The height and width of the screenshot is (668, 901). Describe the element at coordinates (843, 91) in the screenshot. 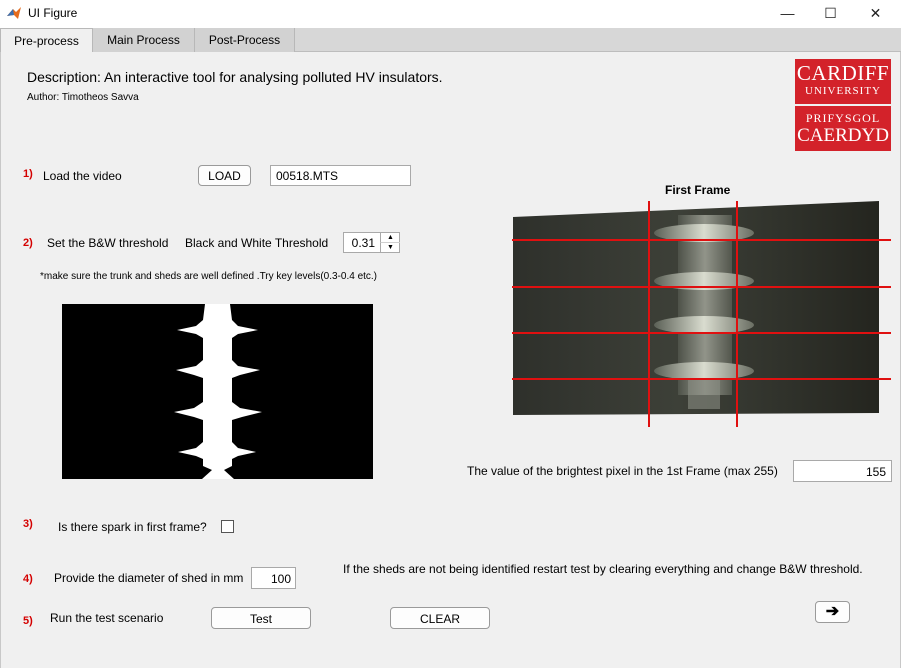

I see `logo-line-2: UNIVERSITY` at that location.